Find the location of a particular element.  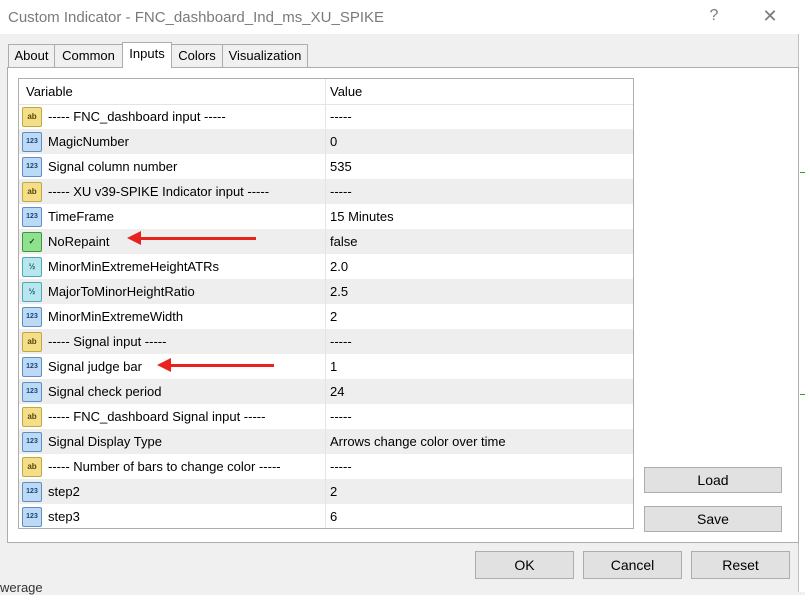

column-header-value: Value is located at coordinates (346, 91).